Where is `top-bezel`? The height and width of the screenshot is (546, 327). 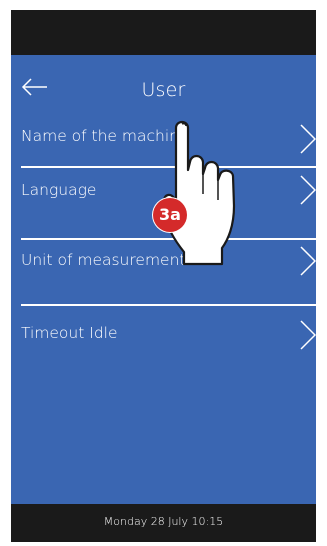
top-bezel is located at coordinates (163, 32).